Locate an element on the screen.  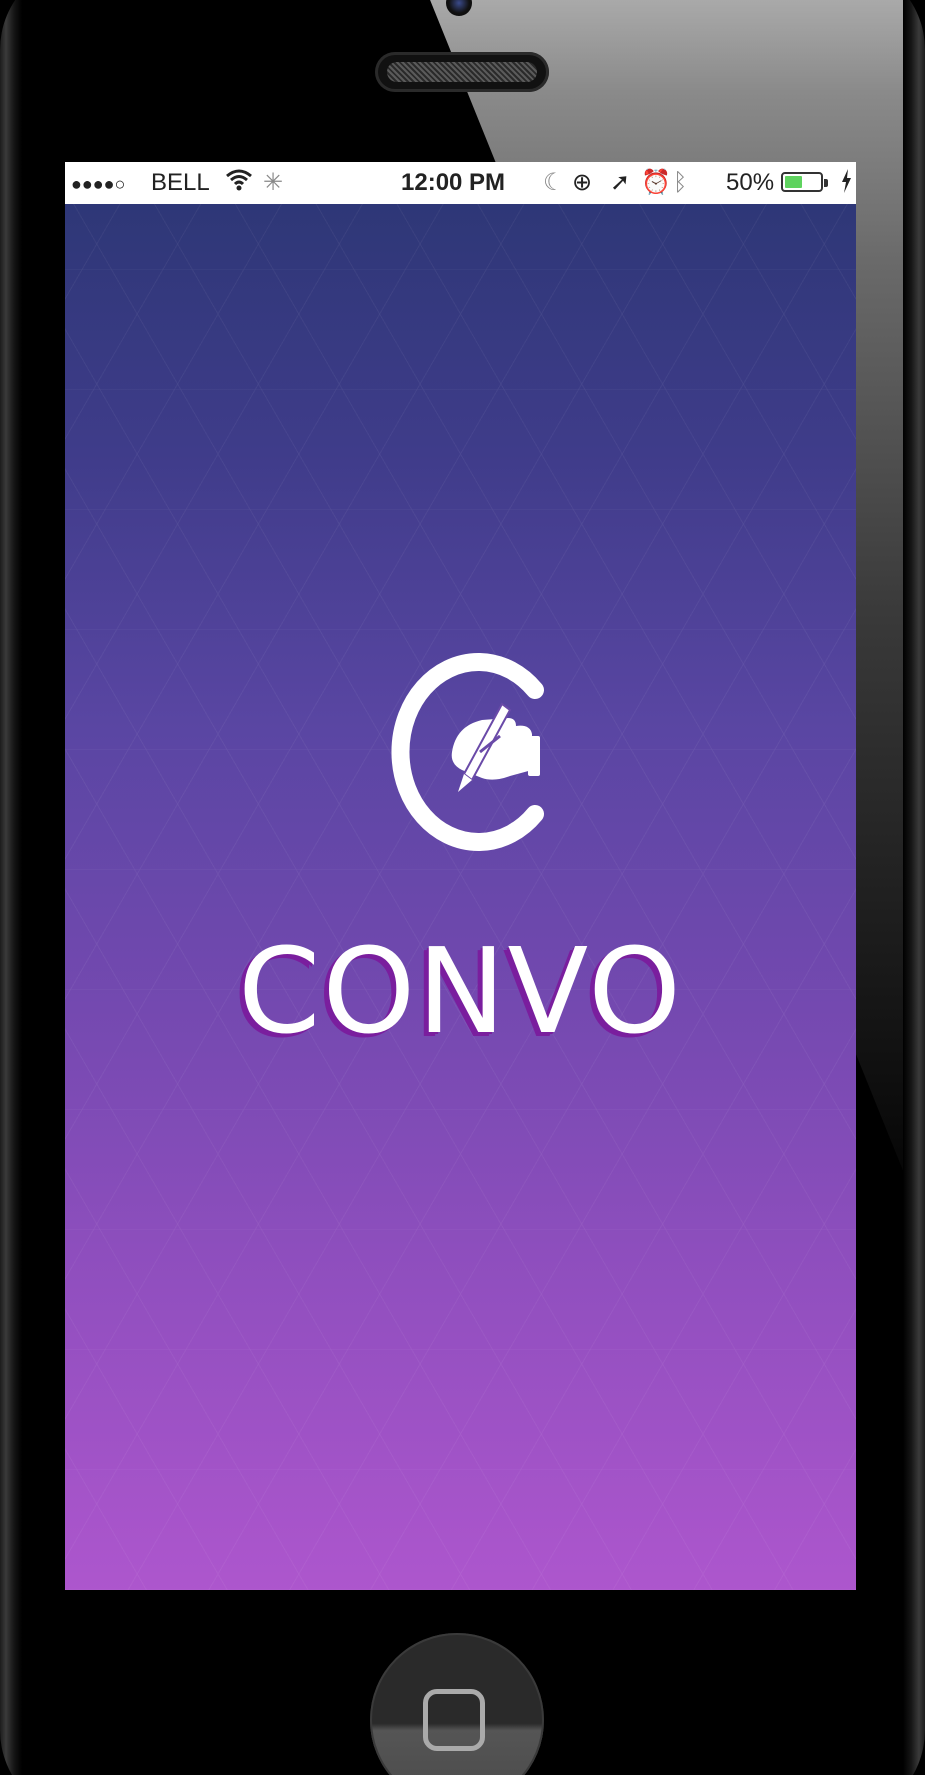
signal-strength: ●●●●○ is located at coordinates (98, 184).